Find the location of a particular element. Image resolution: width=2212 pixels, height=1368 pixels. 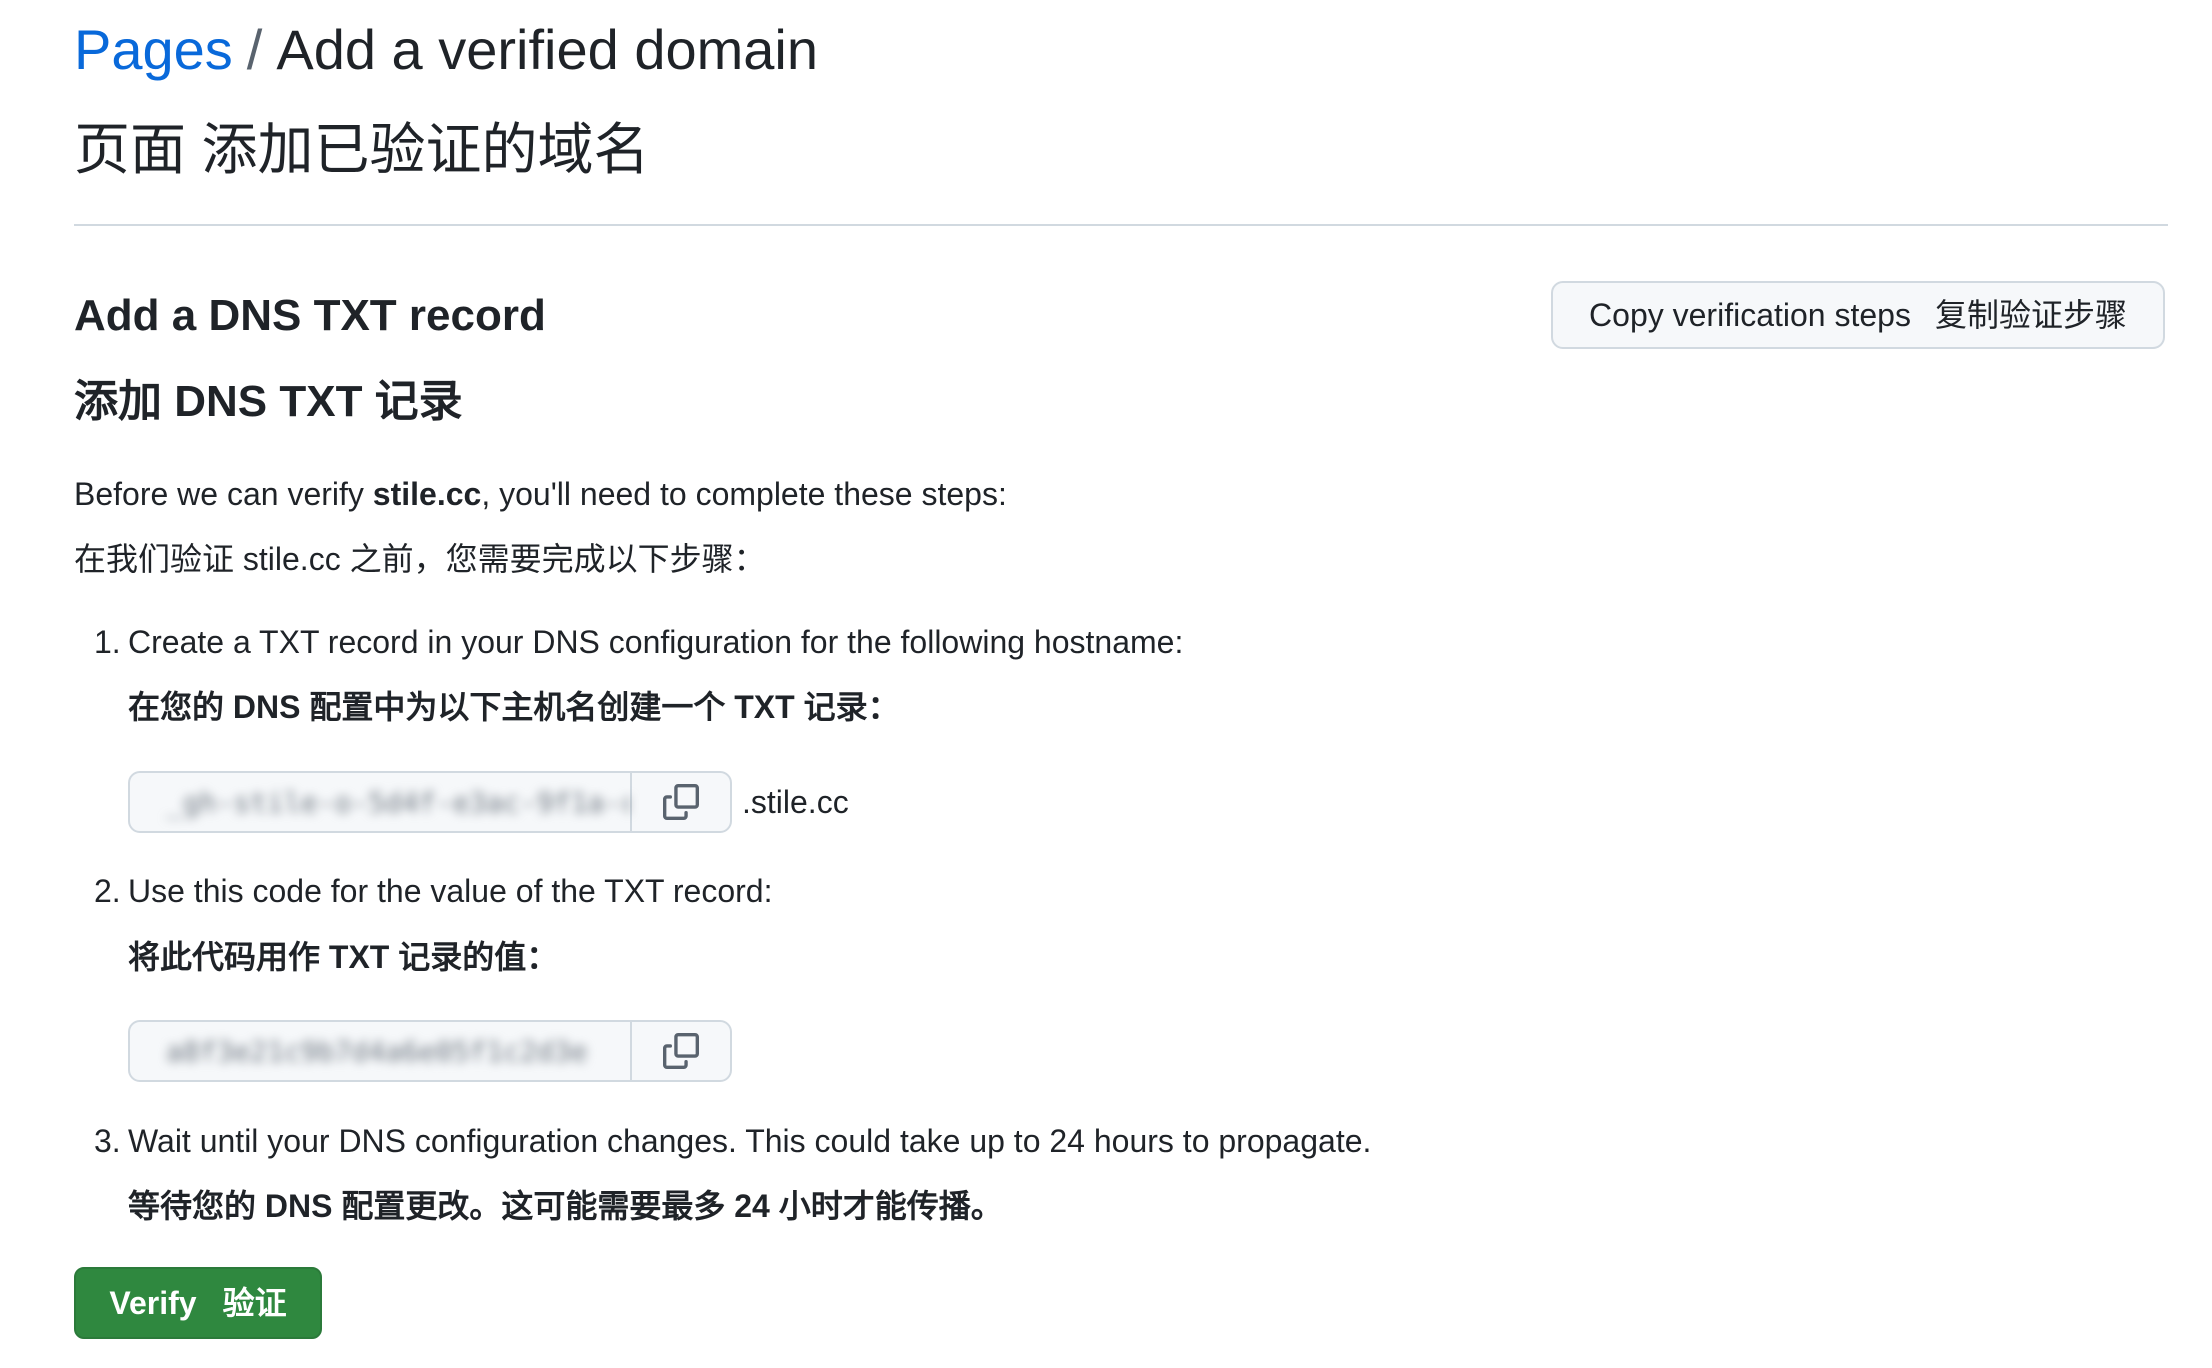

intro-before: Before we can verify is located at coordinates (223, 494).